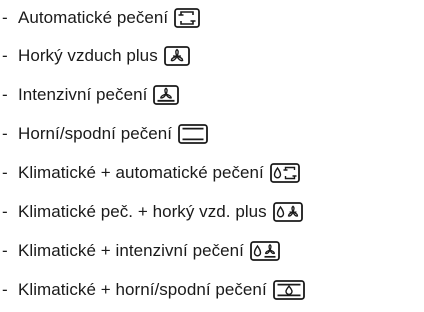 The image size is (424, 312). I want to click on list-item: - Klimatické + intenzivní pečení, so click(153, 250).